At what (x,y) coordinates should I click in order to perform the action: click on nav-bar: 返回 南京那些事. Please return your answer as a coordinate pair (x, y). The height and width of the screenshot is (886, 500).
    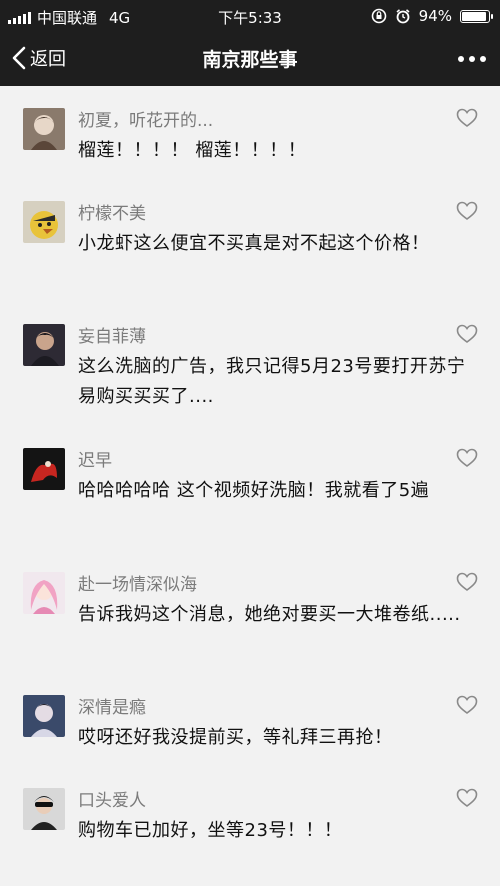
    Looking at the image, I should click on (250, 59).